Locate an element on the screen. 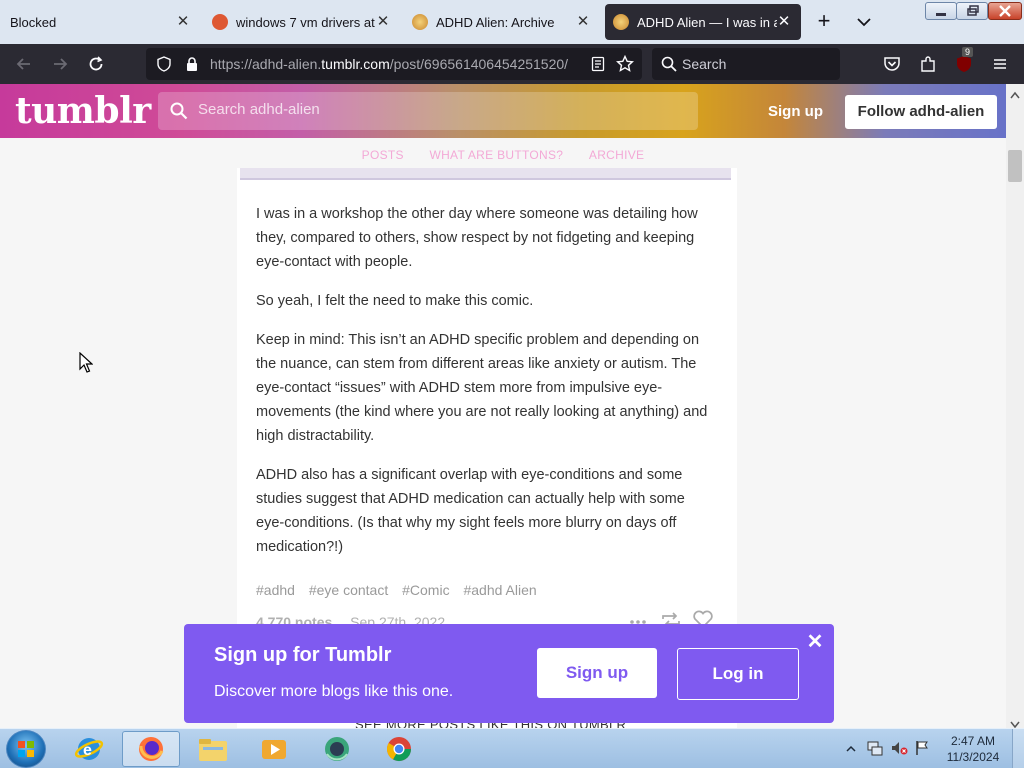 This screenshot has height=768, width=1024. tab-title: Blocked is located at coordinates (33, 22).